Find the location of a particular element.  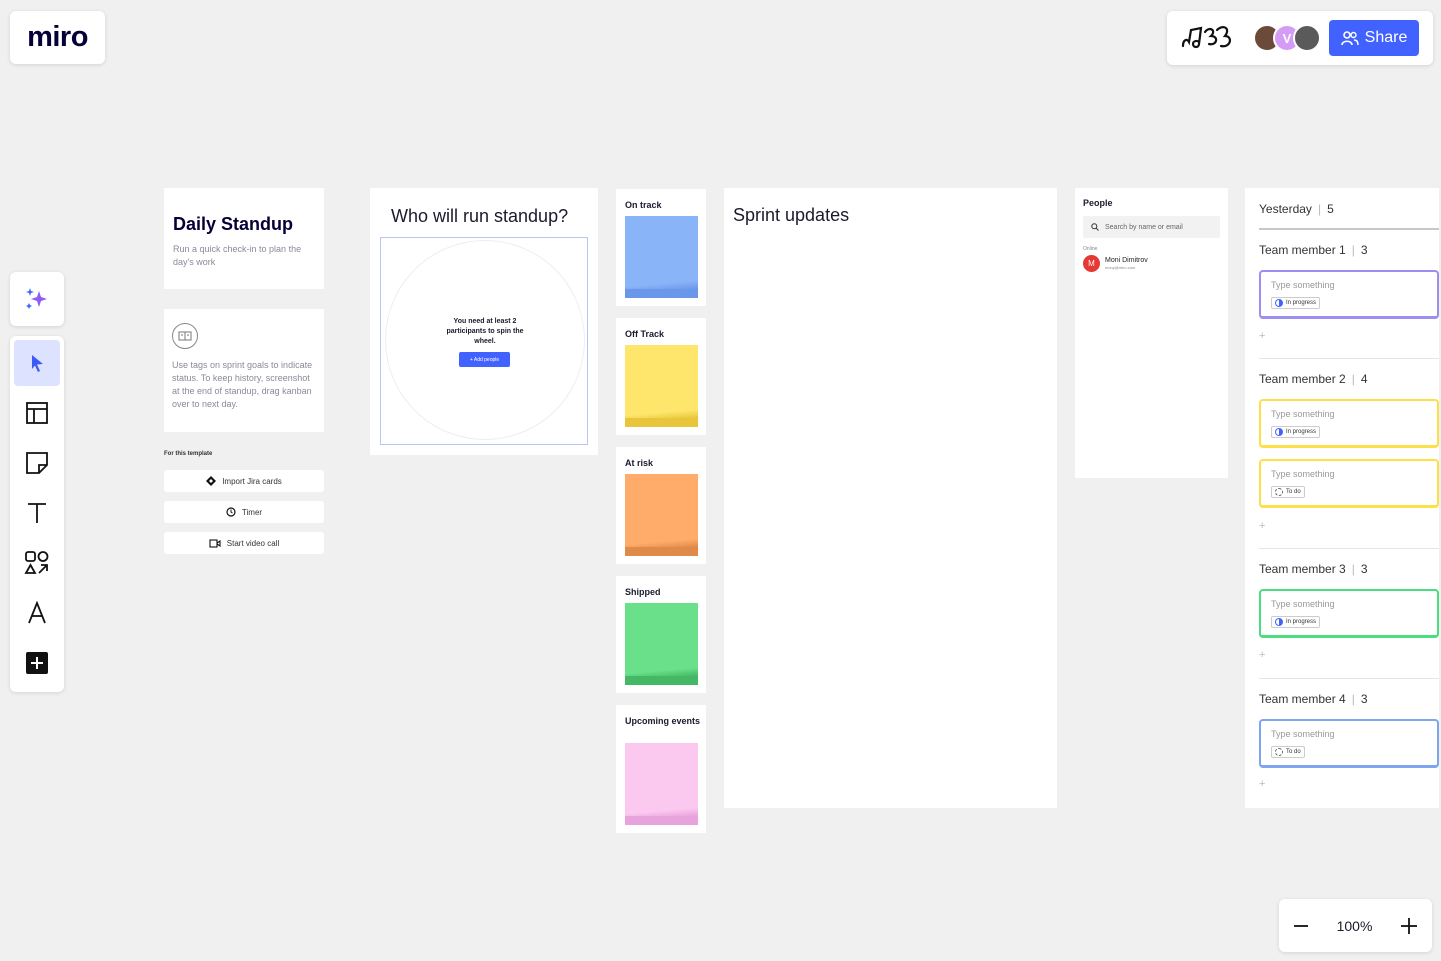

timer-icon is located at coordinates (231, 512).